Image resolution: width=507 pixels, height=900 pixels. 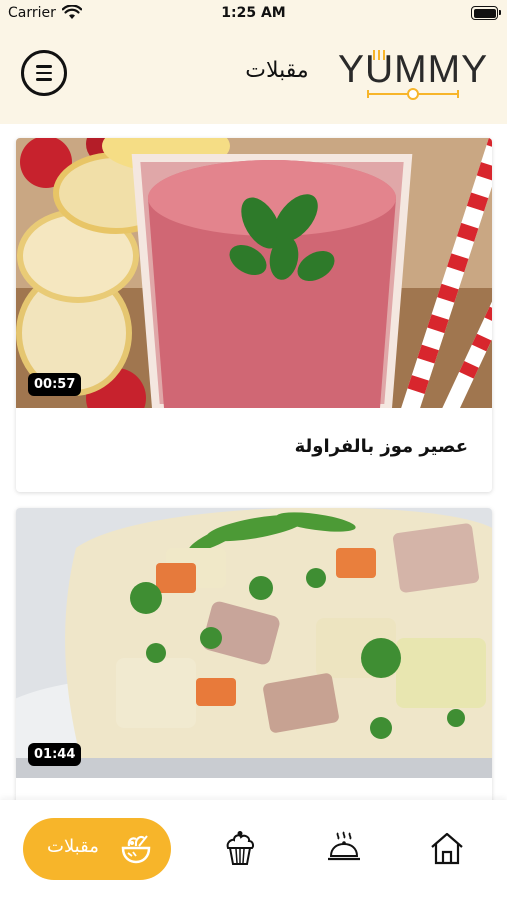 What do you see at coordinates (73, 846) in the screenshot?
I see `nav-item-label: مقبلات` at bounding box center [73, 846].